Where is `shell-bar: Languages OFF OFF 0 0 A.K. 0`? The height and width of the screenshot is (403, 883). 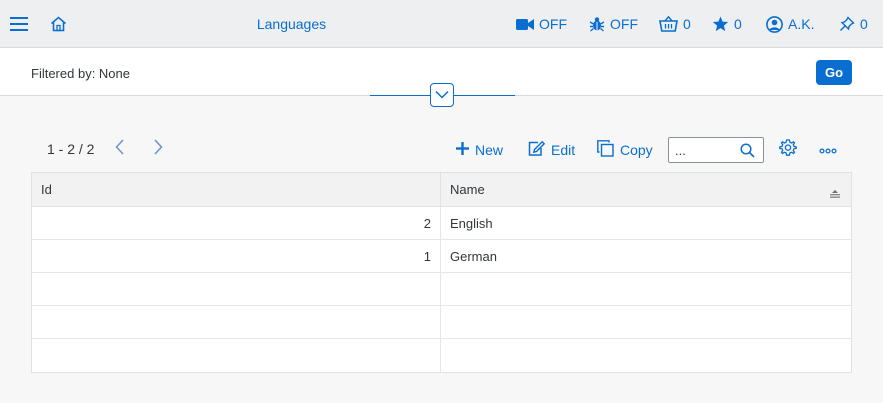
shell-bar: Languages OFF OFF 0 0 A.K. 0 is located at coordinates (441, 24).